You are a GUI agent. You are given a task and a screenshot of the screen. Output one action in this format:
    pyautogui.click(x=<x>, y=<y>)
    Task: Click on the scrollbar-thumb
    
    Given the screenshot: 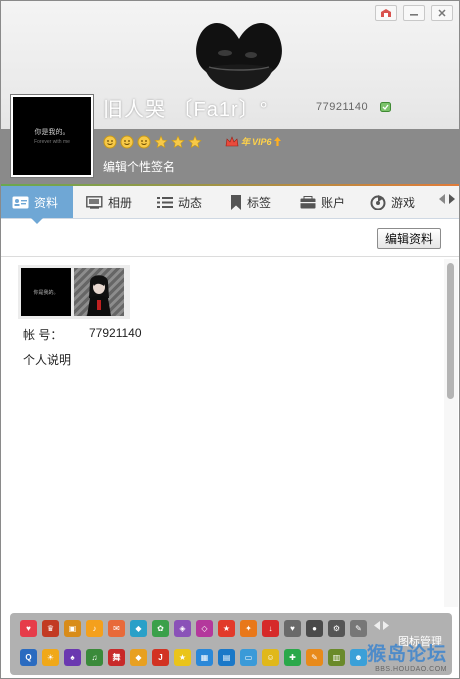 What is the action you would take?
    pyautogui.click(x=450, y=331)
    